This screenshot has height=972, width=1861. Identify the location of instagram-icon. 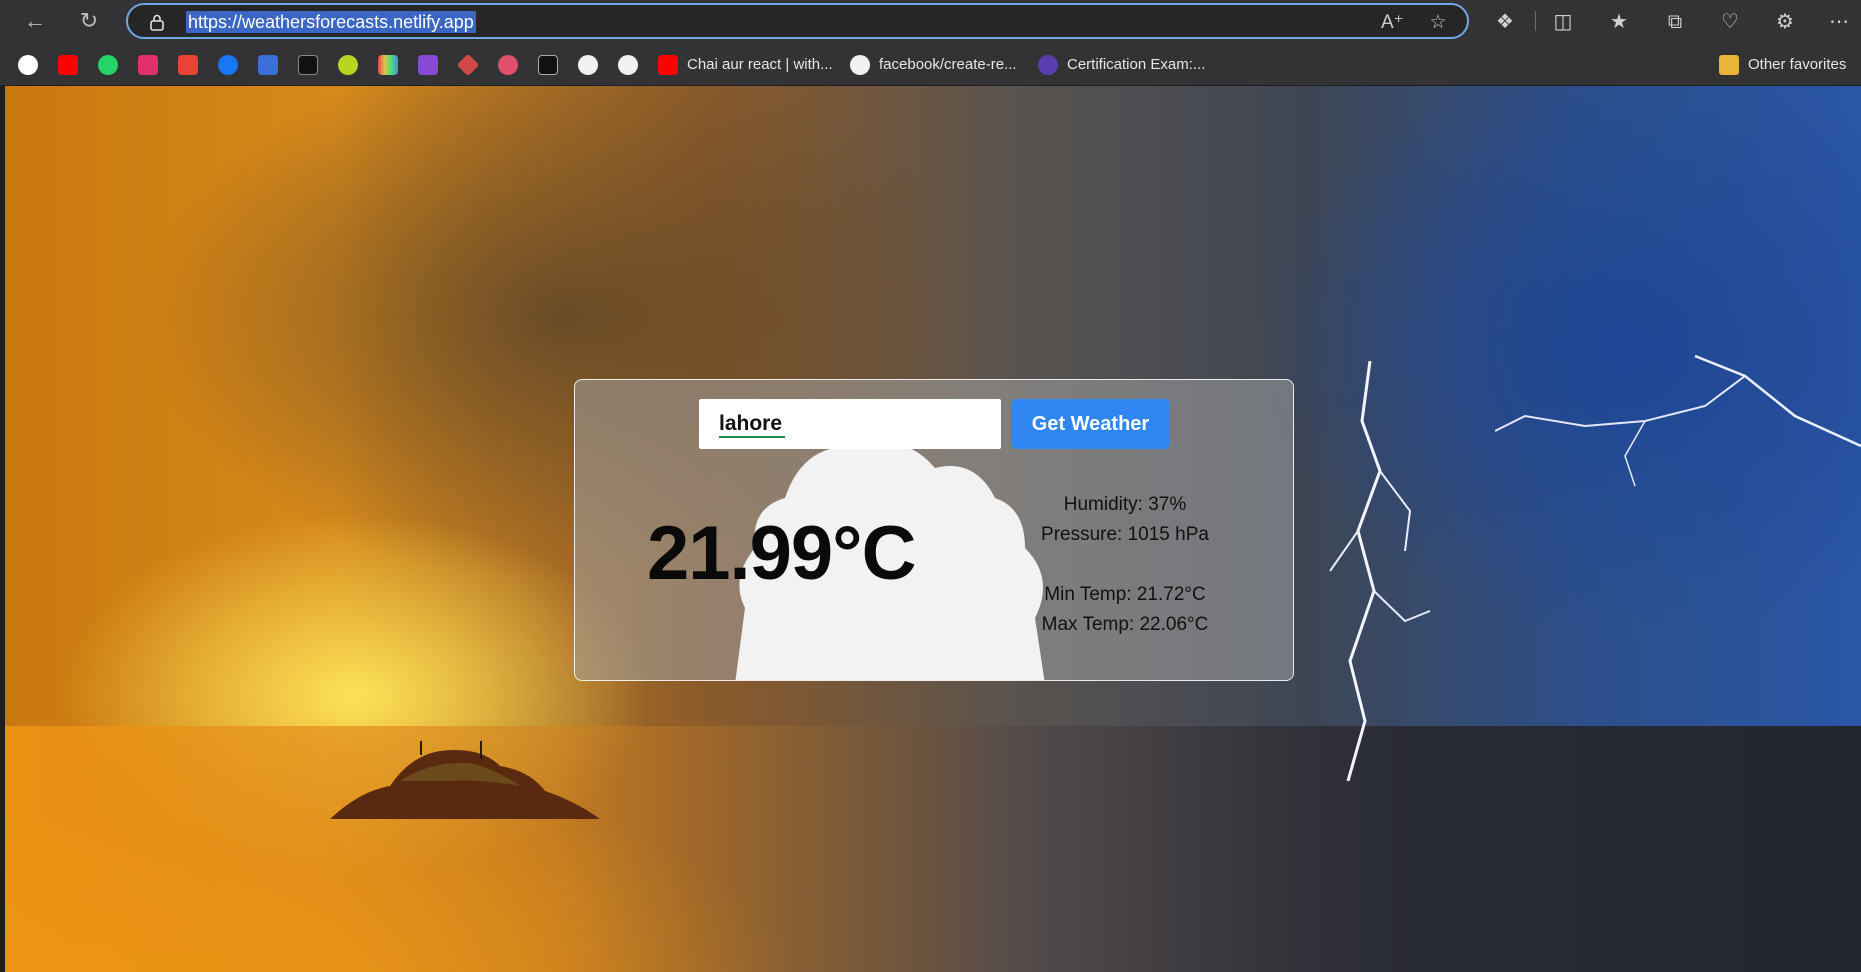
(148, 65).